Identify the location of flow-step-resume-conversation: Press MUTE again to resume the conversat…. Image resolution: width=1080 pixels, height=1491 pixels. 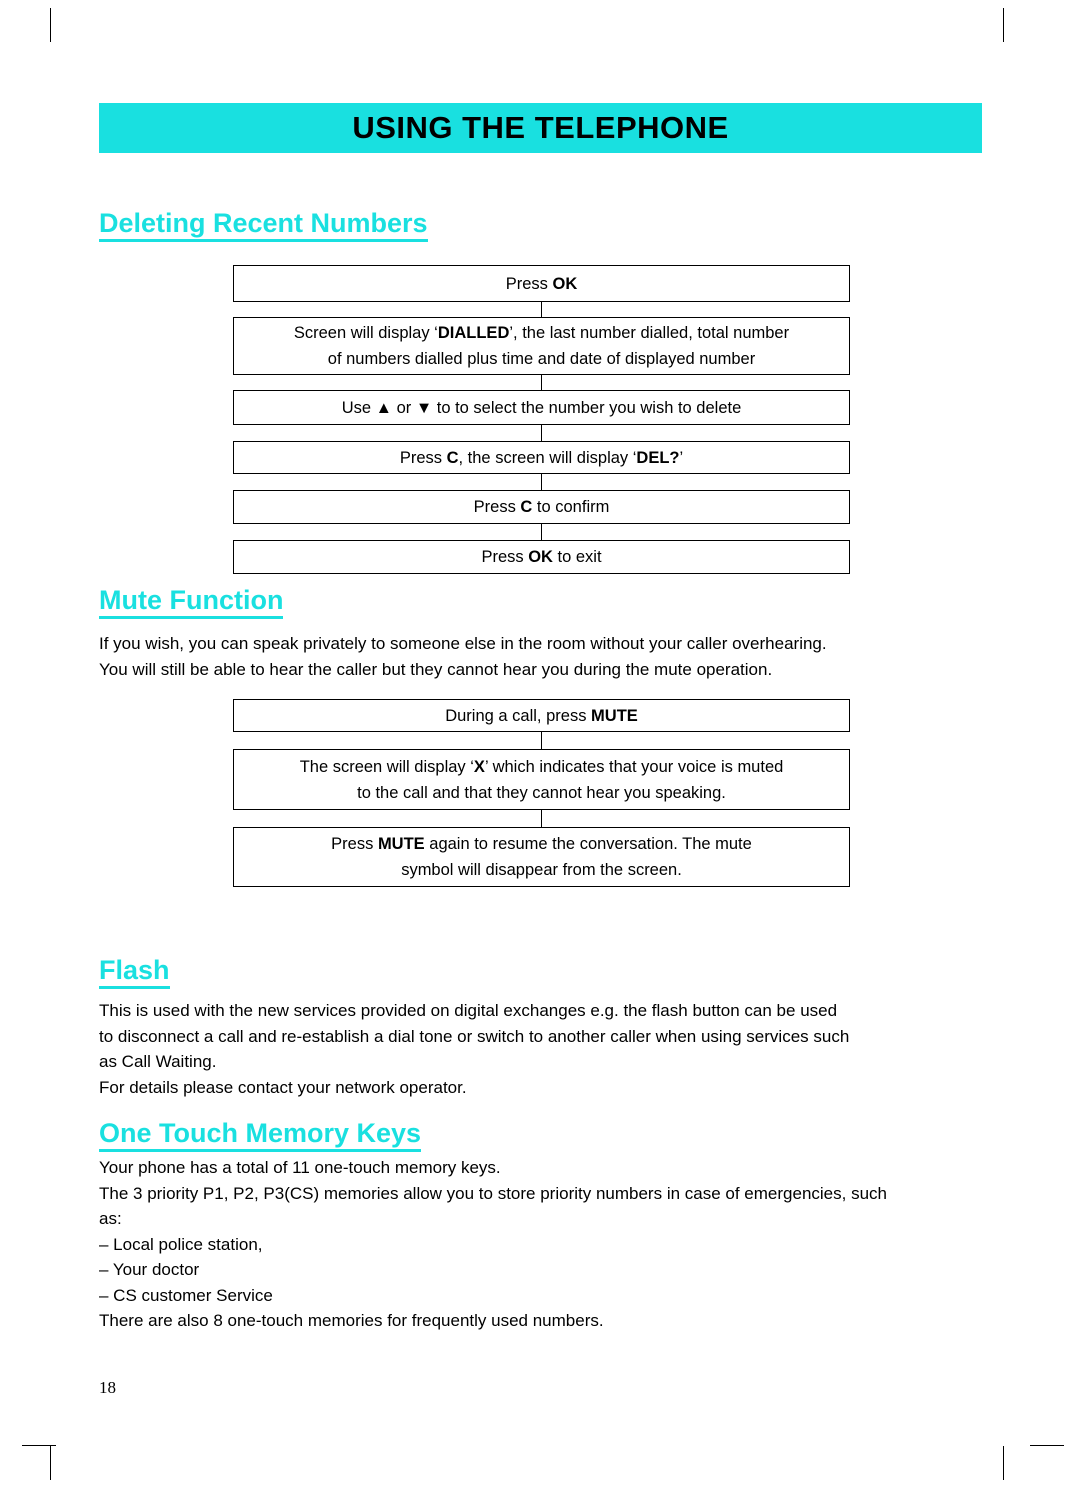
(541, 857).